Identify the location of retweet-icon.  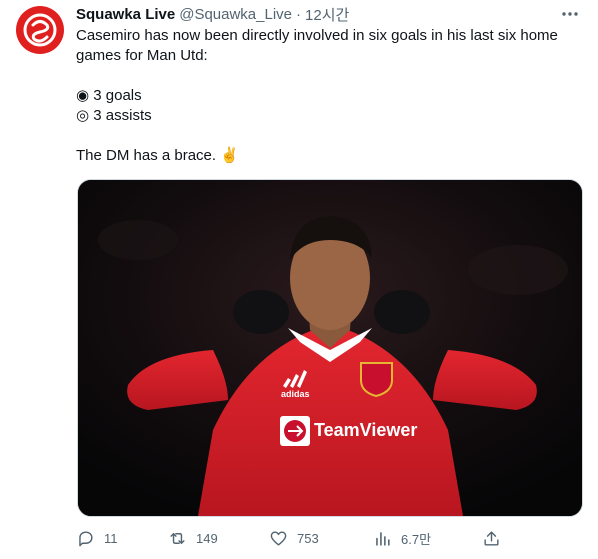
(177, 538).